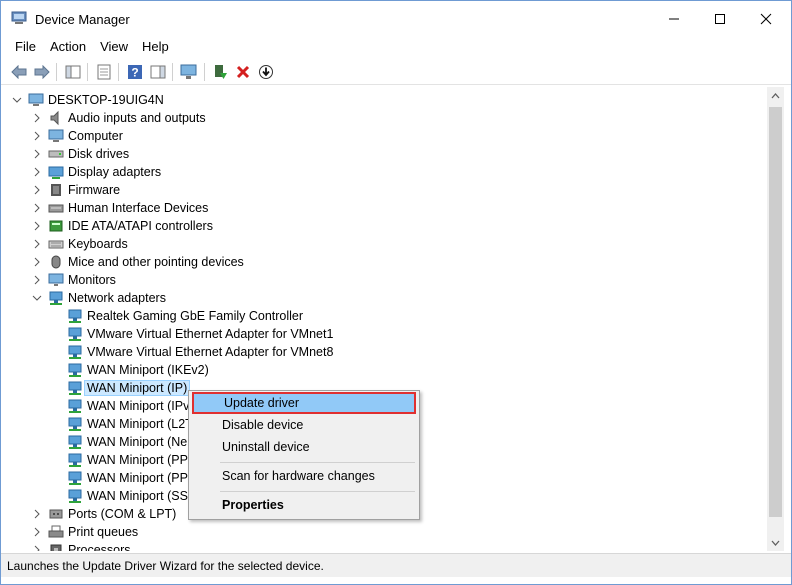 The image size is (792, 585). Describe the element at coordinates (114, 47) in the screenshot. I see `menu-view: View` at that location.